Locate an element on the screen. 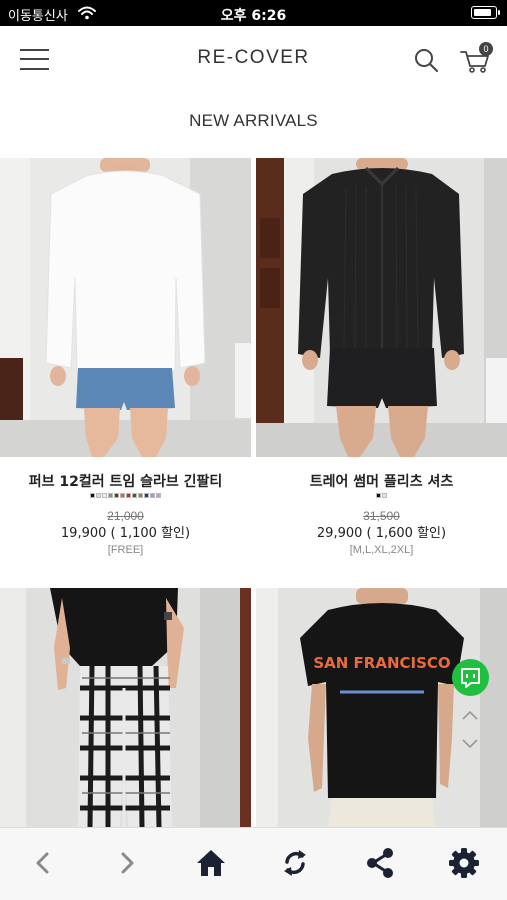 This screenshot has width=507, height=900. product-name: 트레어 썸머 플리츠 셔츠 is located at coordinates (381, 481).